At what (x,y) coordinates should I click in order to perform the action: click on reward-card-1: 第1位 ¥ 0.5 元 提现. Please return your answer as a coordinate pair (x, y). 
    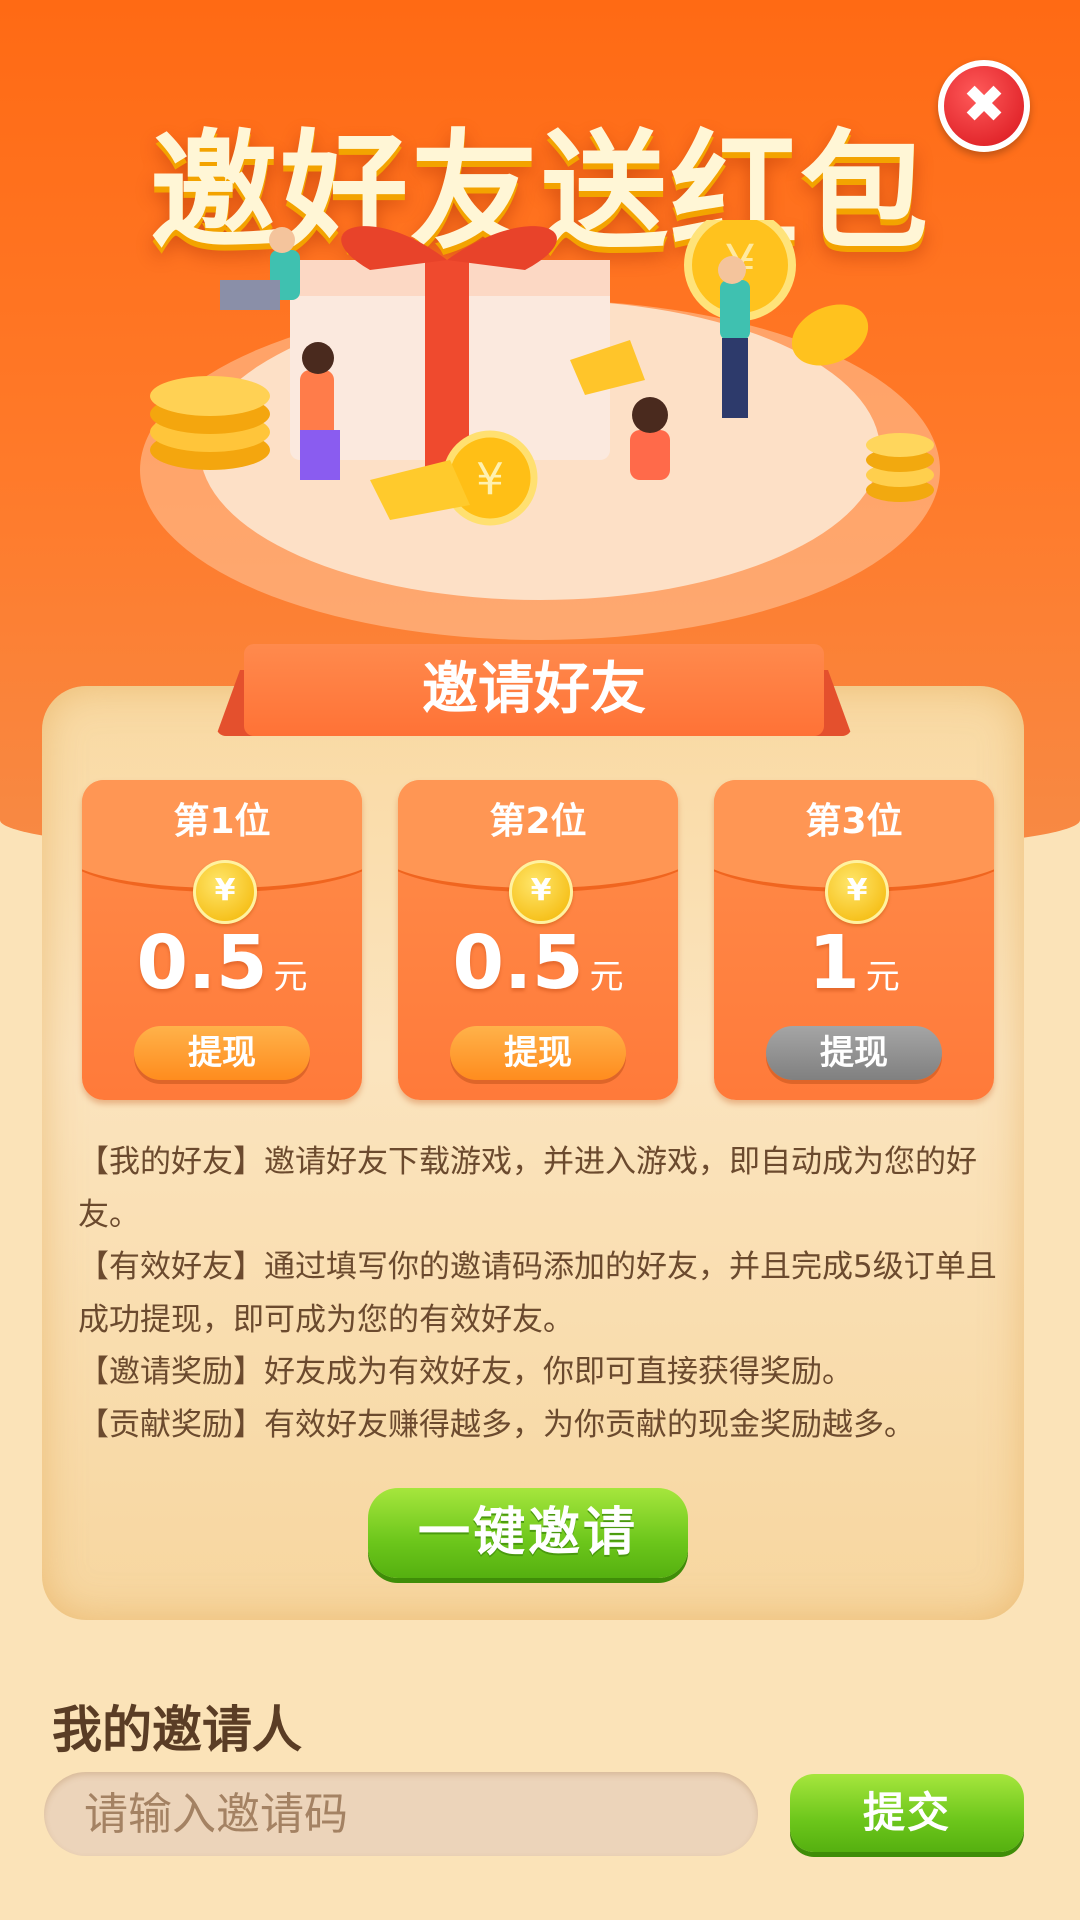
    Looking at the image, I should click on (222, 940).